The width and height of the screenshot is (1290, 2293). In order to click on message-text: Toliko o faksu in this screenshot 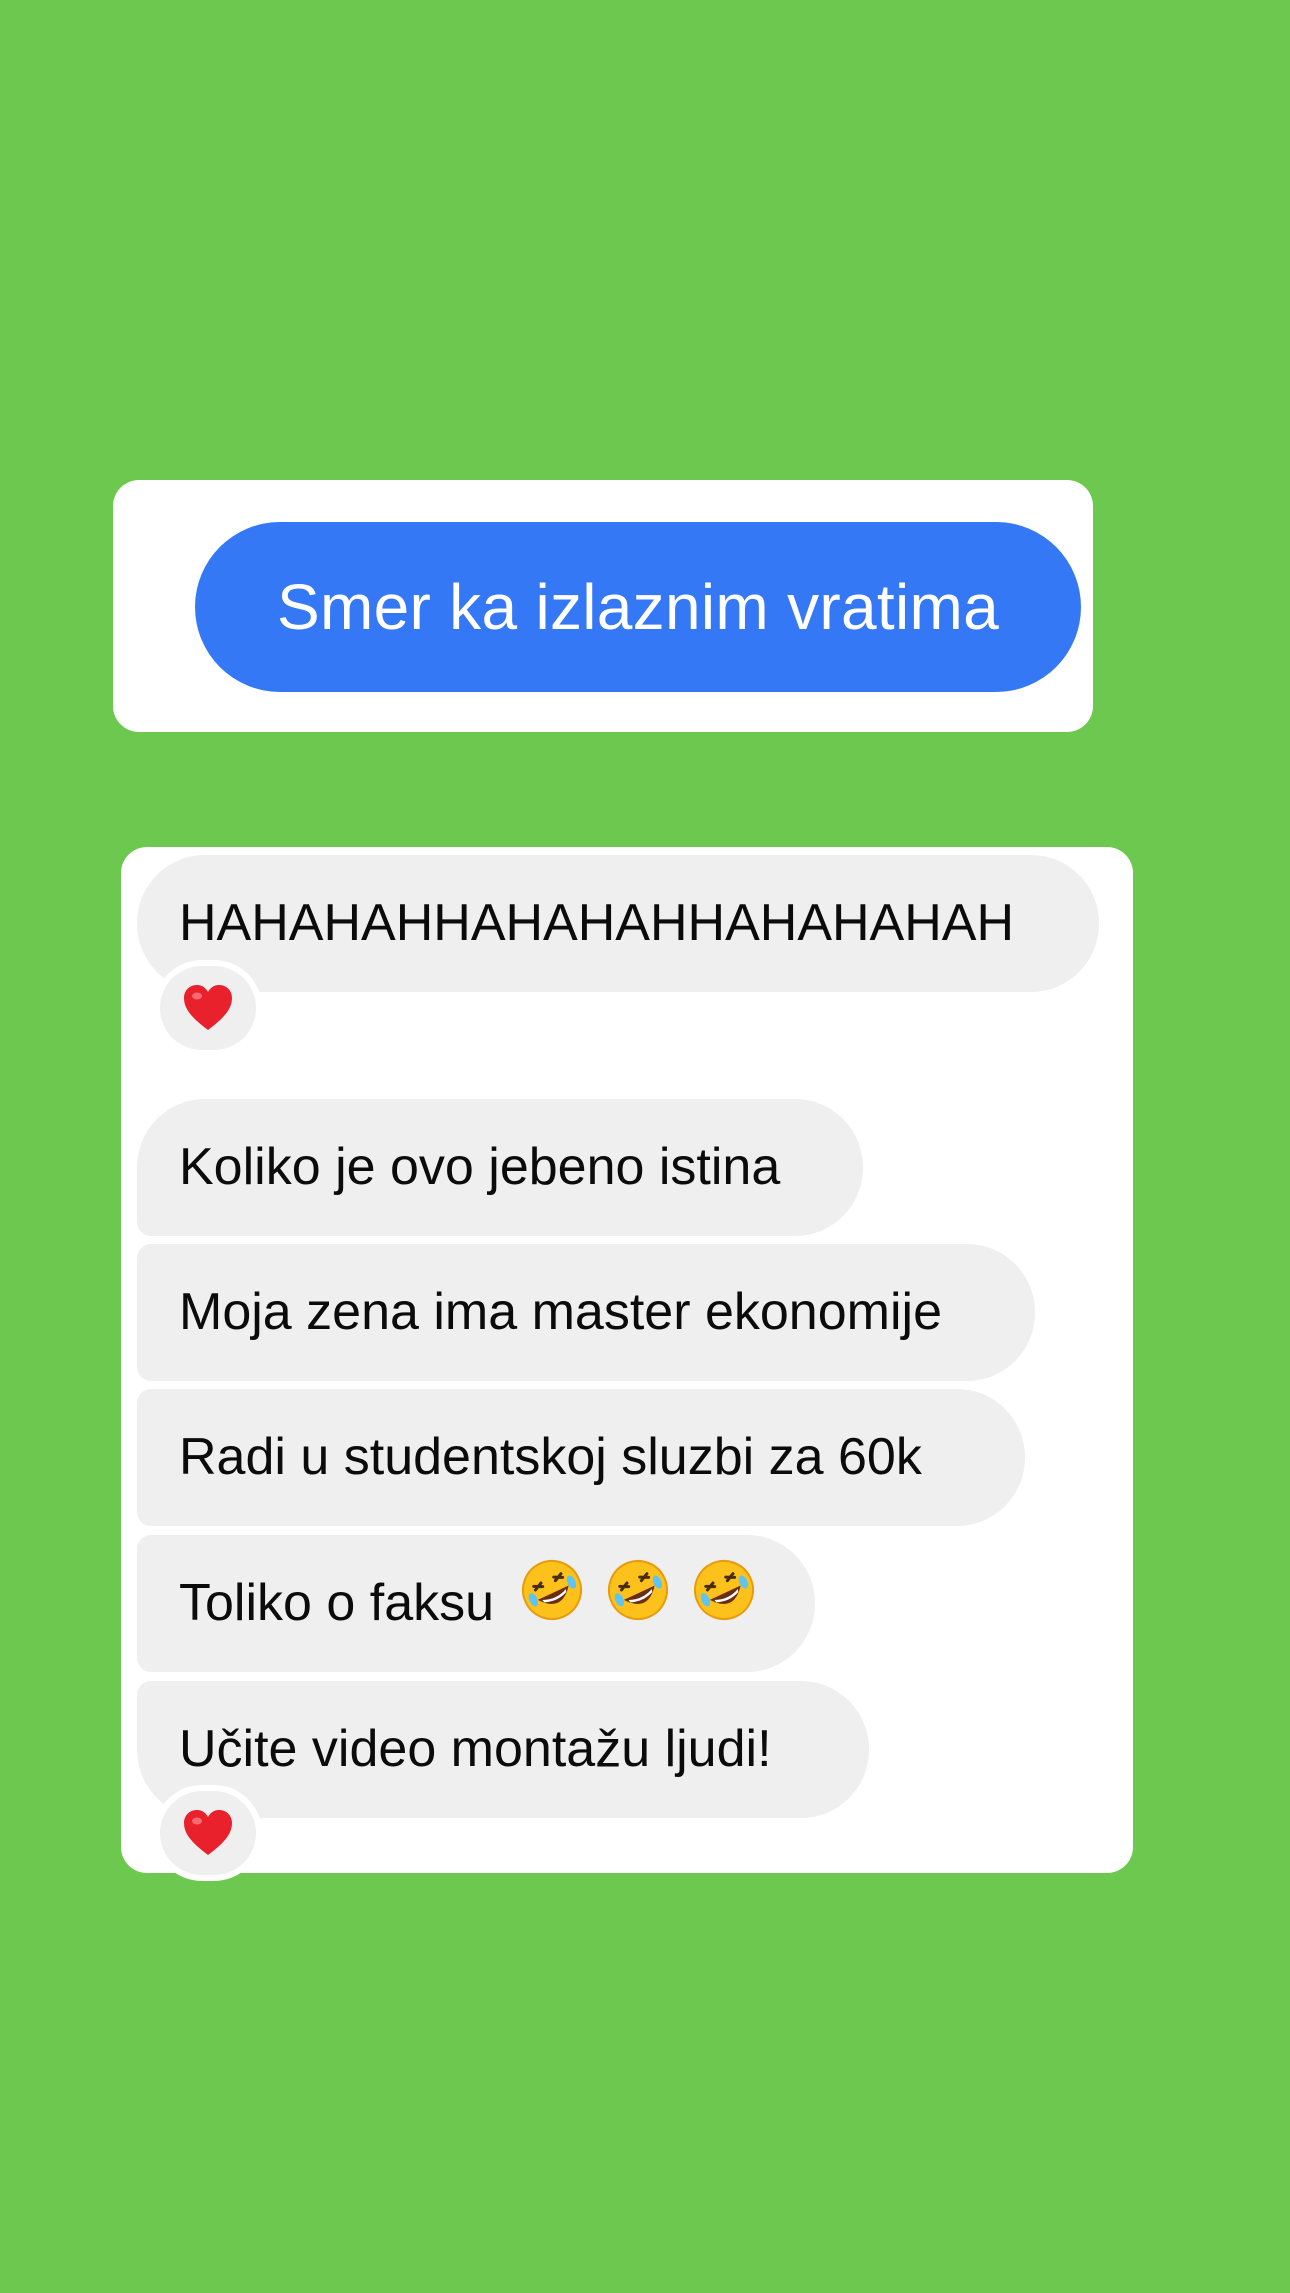, I will do `click(337, 1603)`.